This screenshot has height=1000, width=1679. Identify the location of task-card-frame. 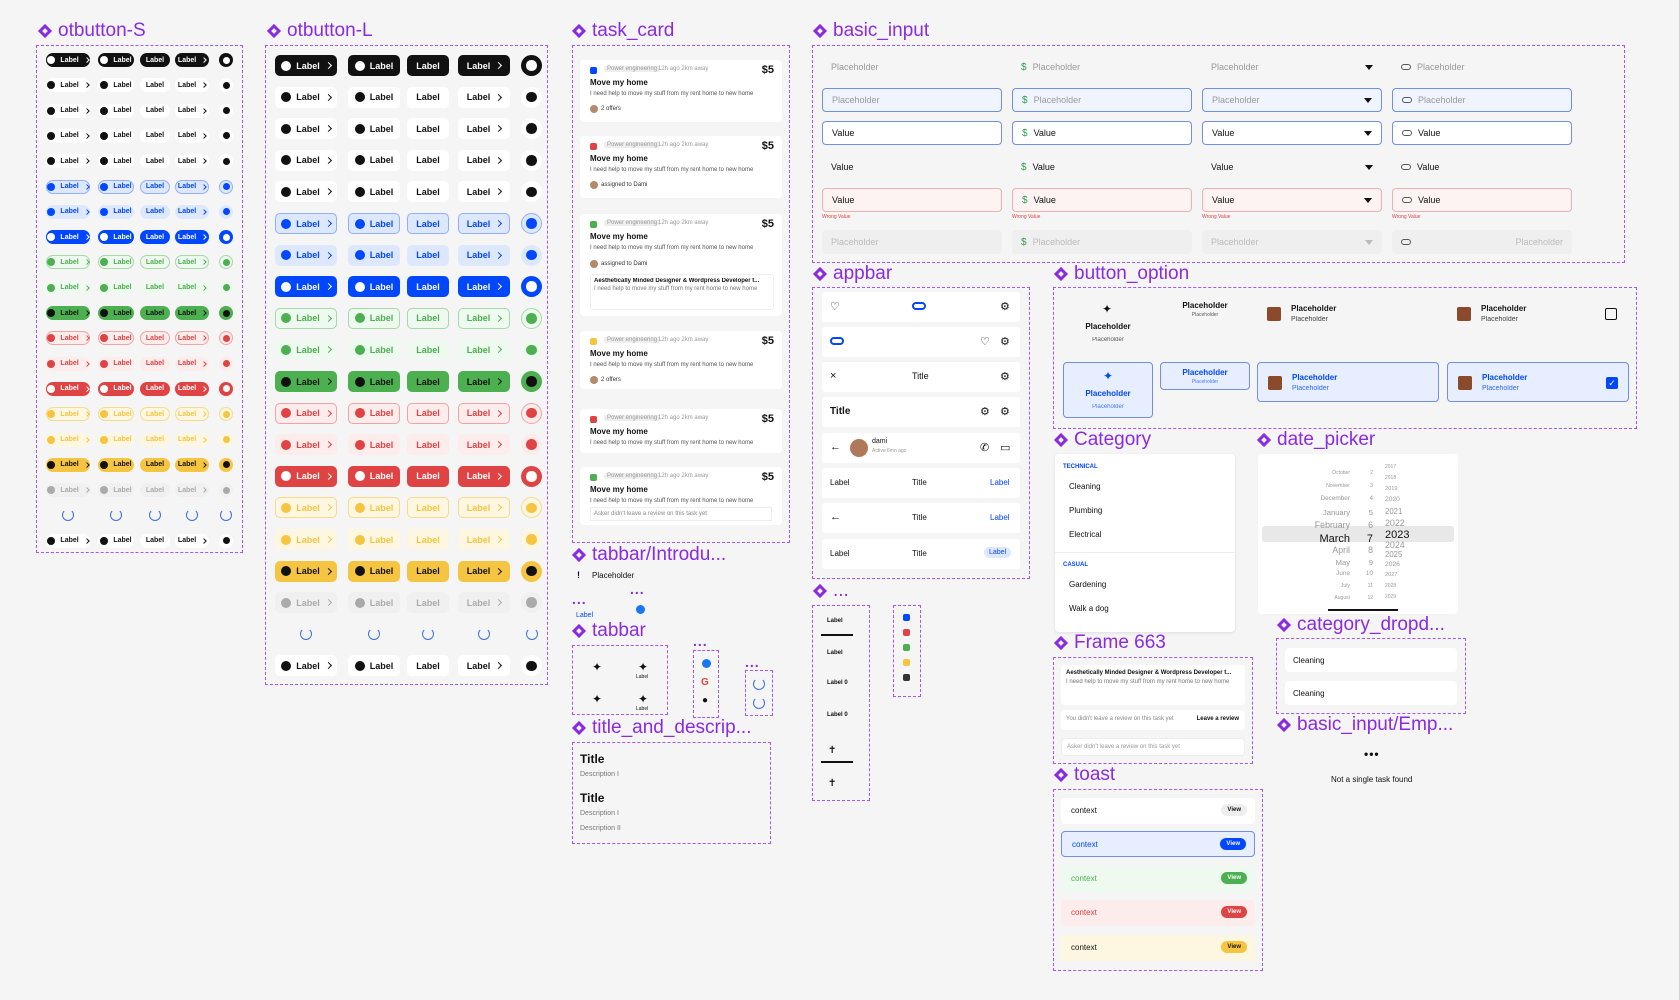
(681, 294).